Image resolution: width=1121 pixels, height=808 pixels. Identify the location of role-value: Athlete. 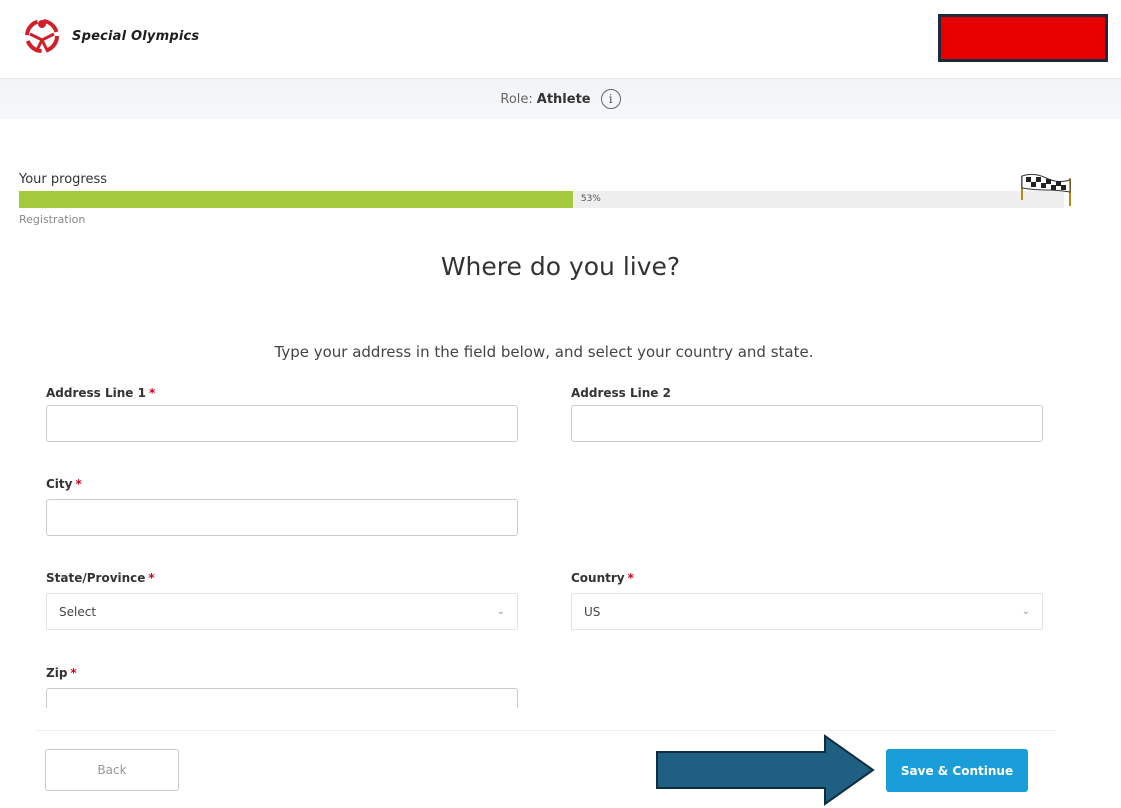
(563, 99).